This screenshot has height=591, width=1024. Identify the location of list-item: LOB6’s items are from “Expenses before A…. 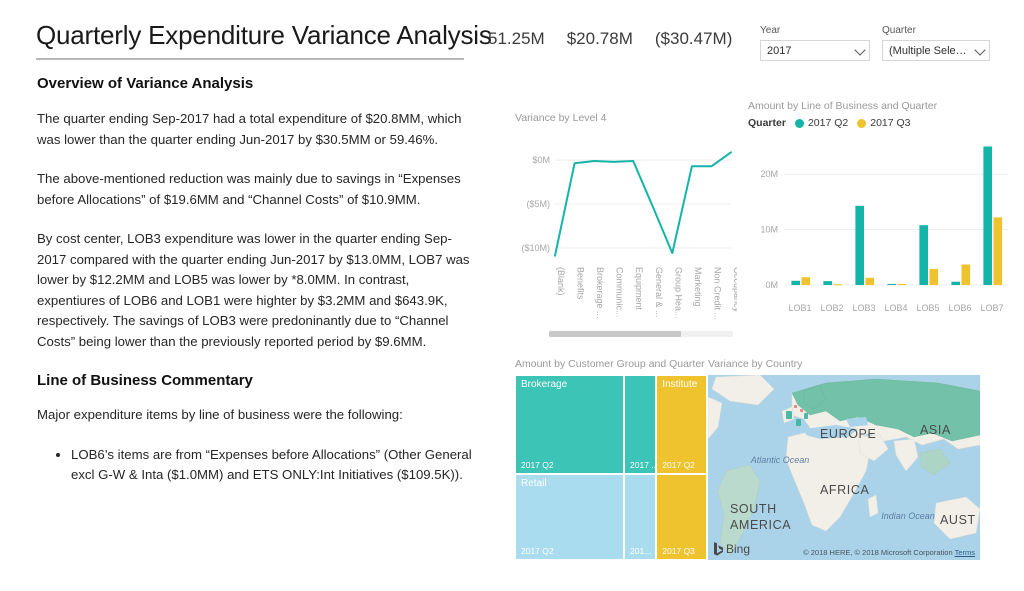
(274, 465).